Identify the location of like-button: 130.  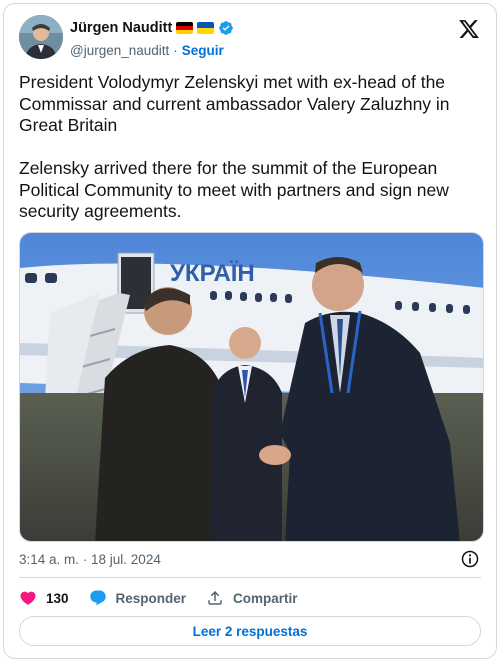
(44, 598).